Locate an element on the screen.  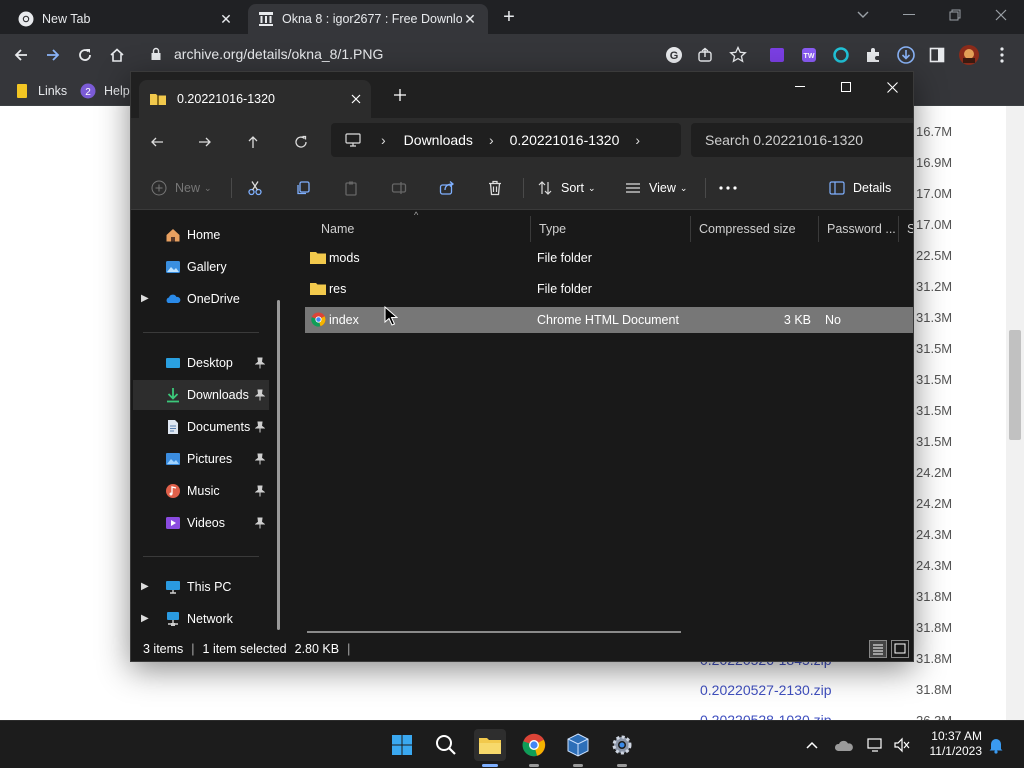
nav-scrollbar is located at coordinates (278, 465).